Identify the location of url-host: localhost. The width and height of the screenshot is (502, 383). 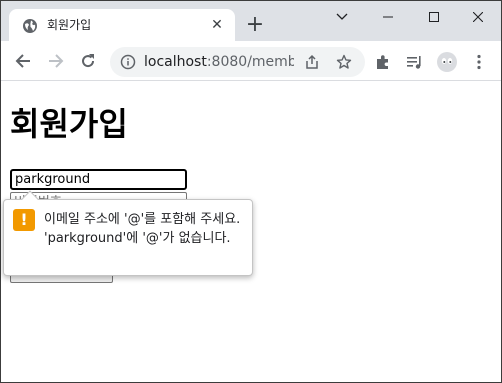
(175, 62).